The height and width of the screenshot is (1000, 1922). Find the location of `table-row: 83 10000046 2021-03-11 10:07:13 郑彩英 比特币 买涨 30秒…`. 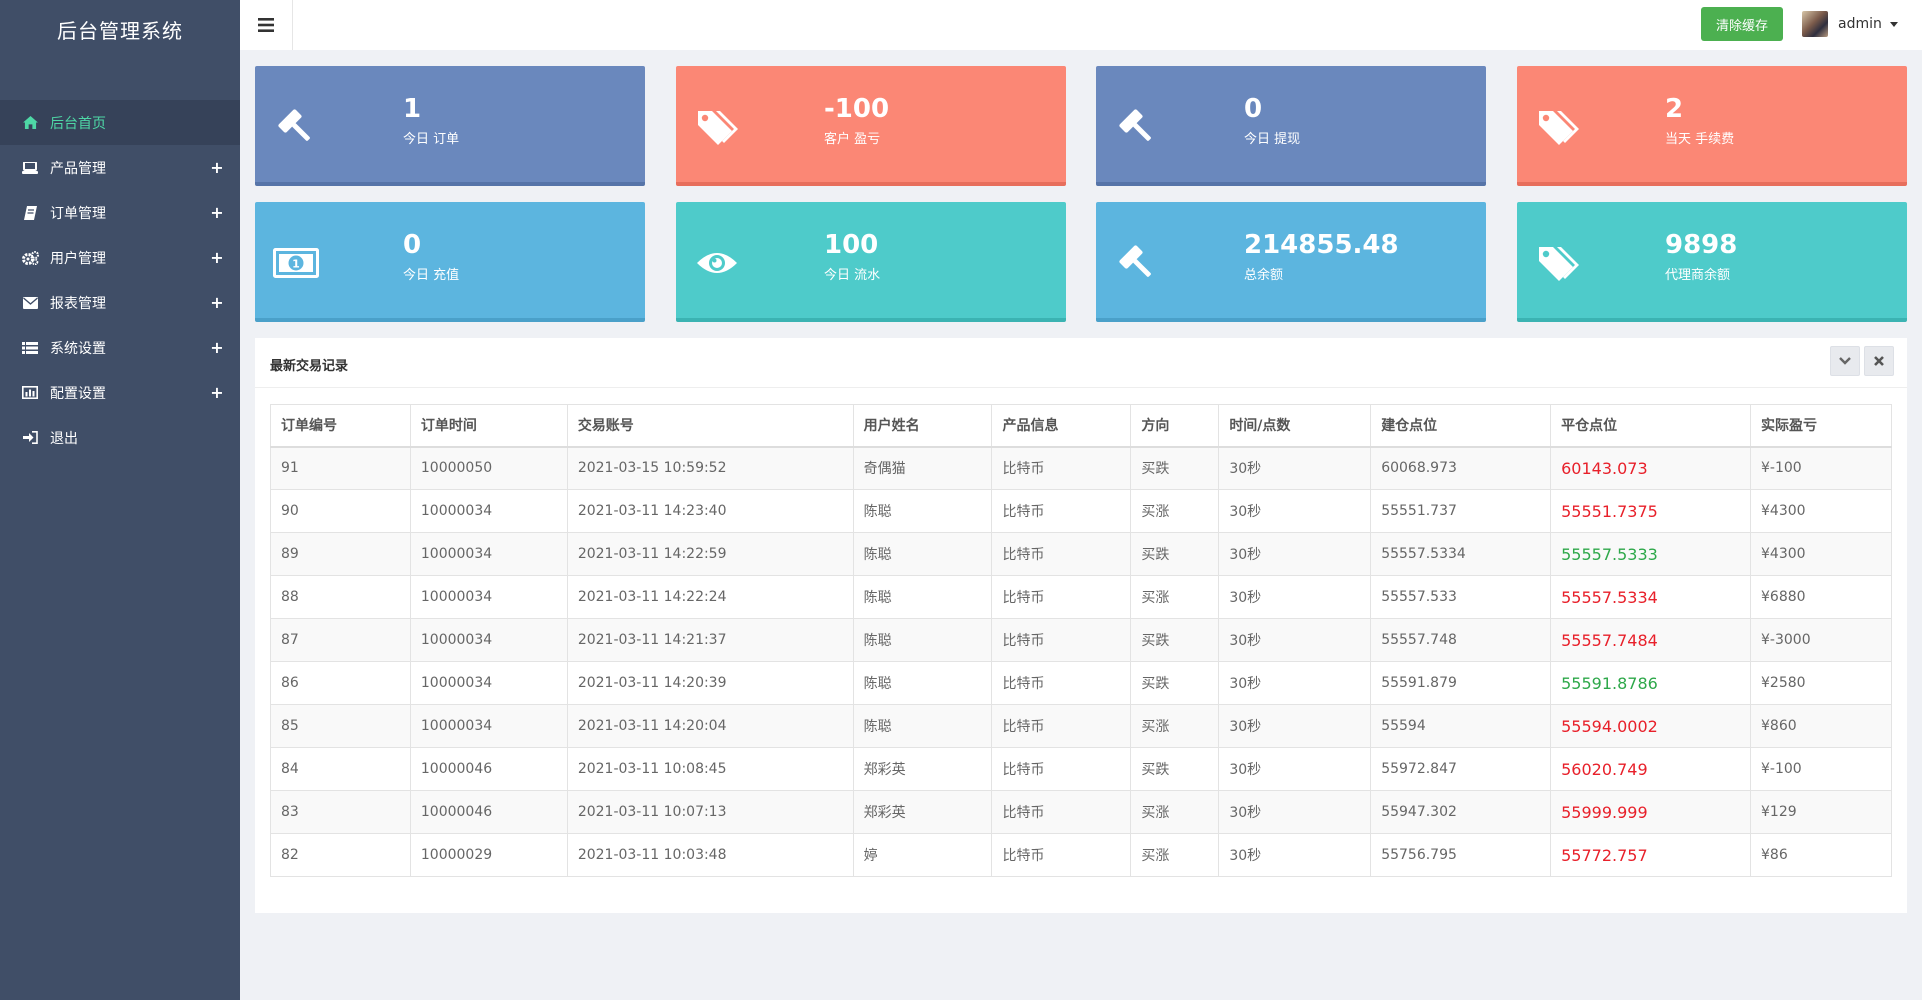

table-row: 83 10000046 2021-03-11 10:07:13 郑彩英 比特币 买涨 30秒… is located at coordinates (1081, 812).